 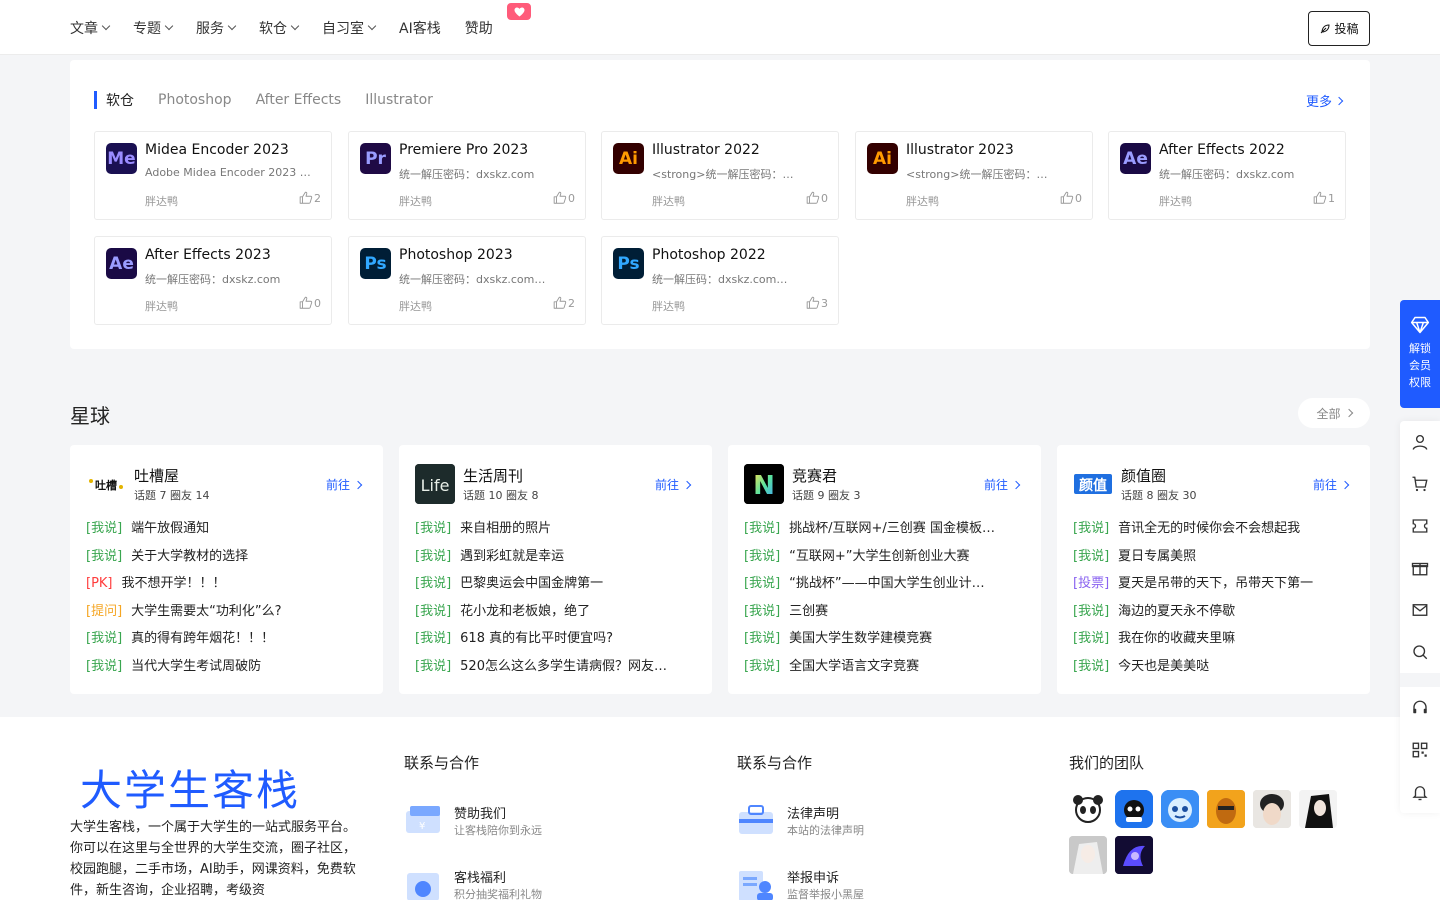 I want to click on nav-item-ai: AI客栈, so click(x=420, y=28).